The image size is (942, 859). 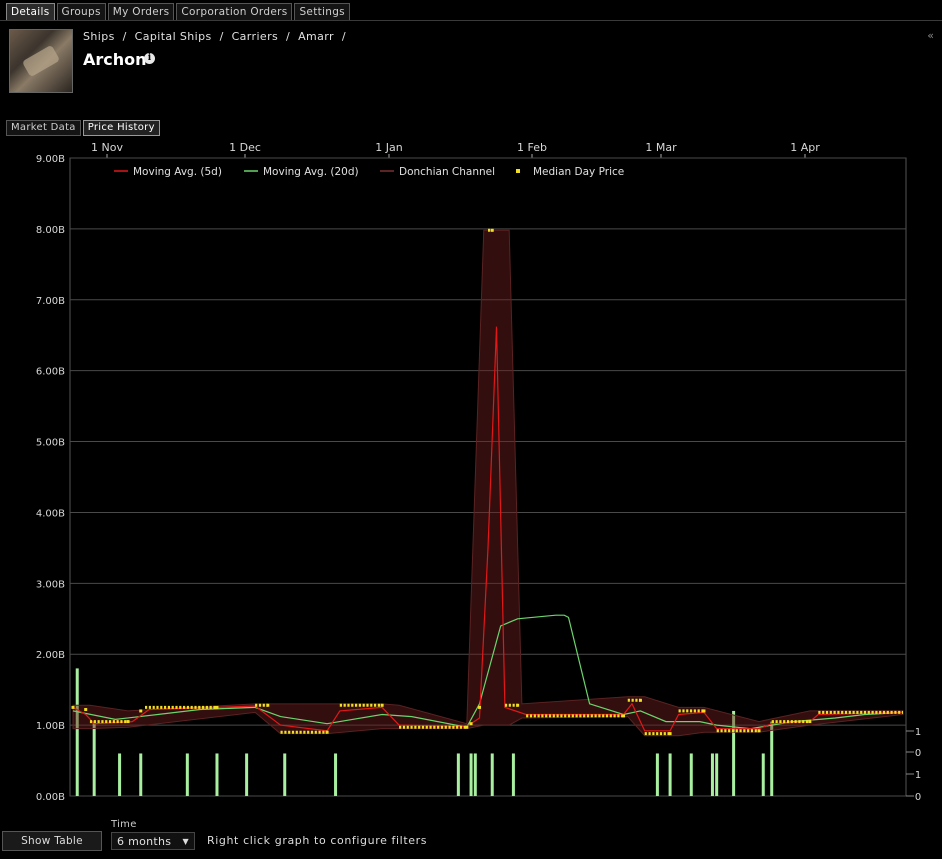 What do you see at coordinates (50, 513) in the screenshot?
I see `y-tick-label: 4.00B` at bounding box center [50, 513].